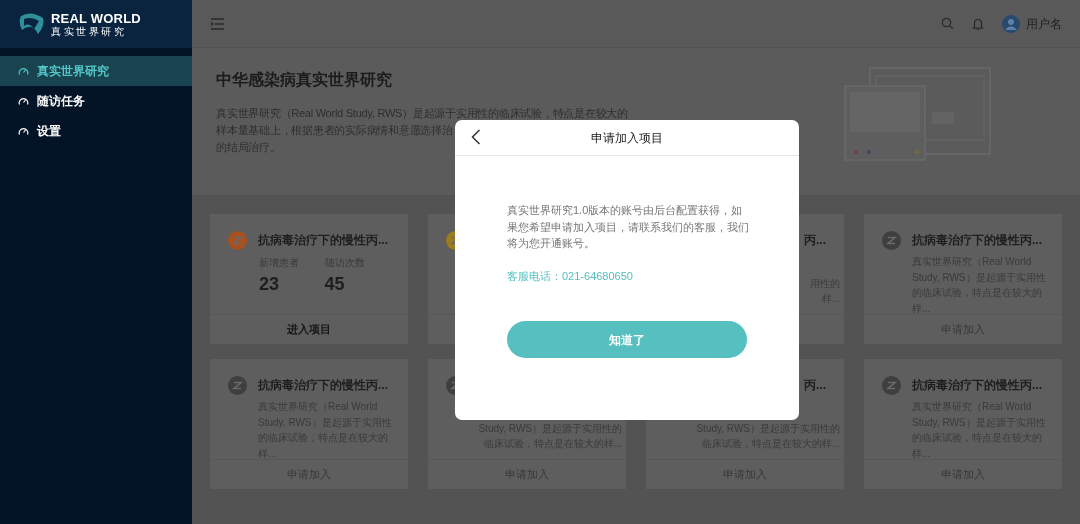 This screenshot has width=1080, height=524. Describe the element at coordinates (304, 80) in the screenshot. I see `intro-title: 中华感染病真实世界研究` at that location.